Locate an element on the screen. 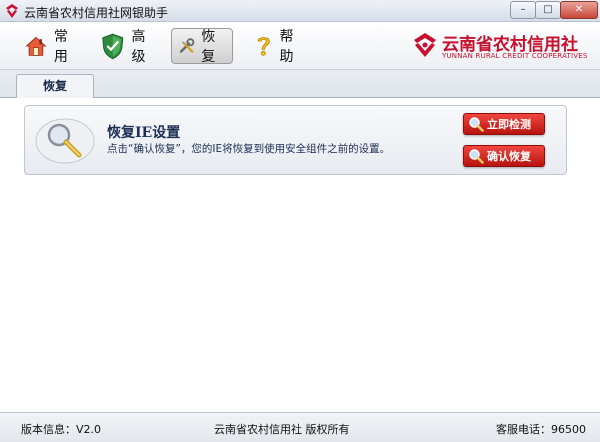 Image resolution: width=600 pixels, height=442 pixels. service-phone: 客服电话：96500 is located at coordinates (541, 429).